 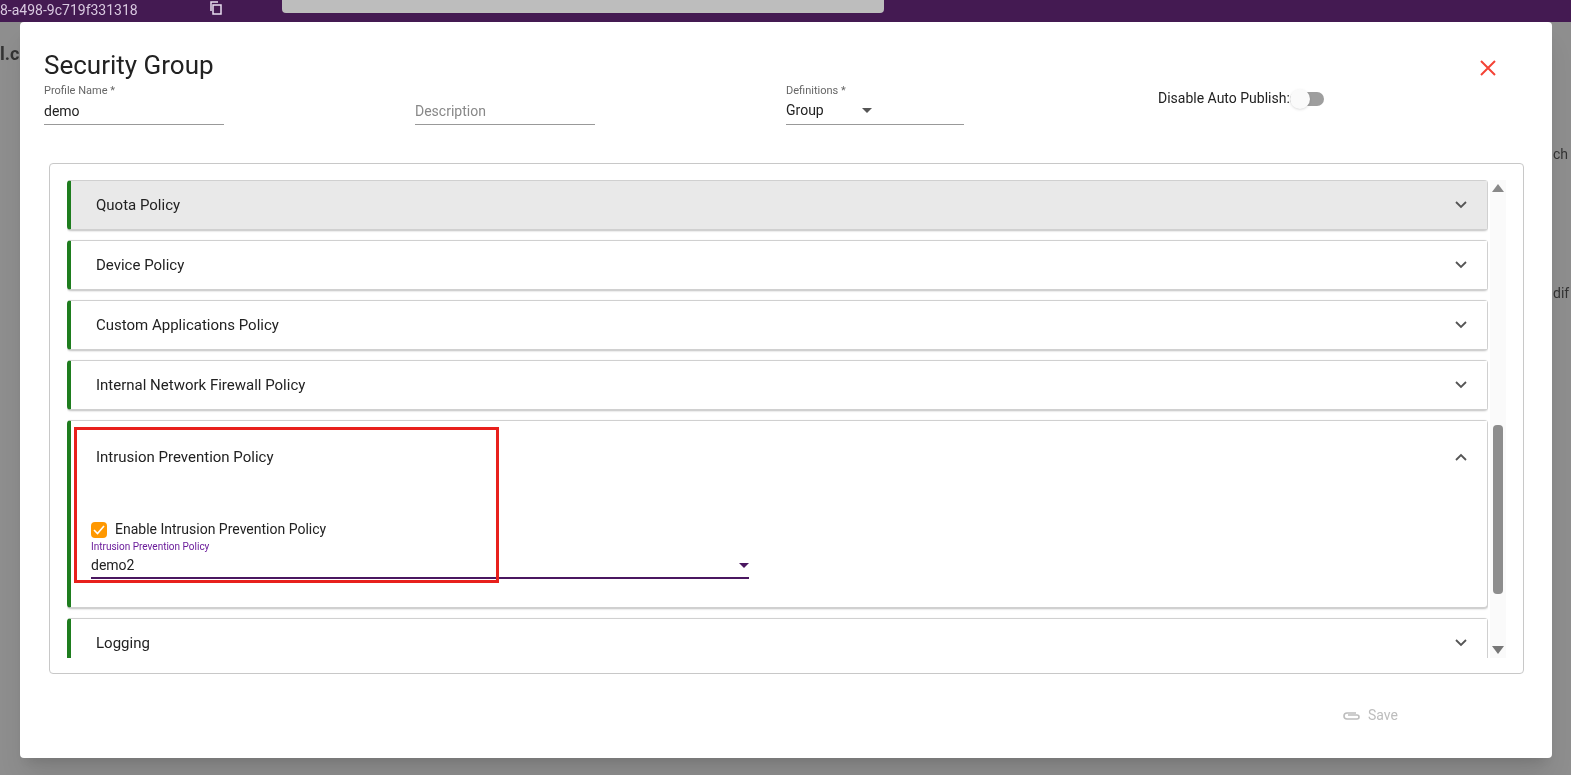 What do you see at coordinates (1498, 188) in the screenshot?
I see `scroll-up-icon` at bounding box center [1498, 188].